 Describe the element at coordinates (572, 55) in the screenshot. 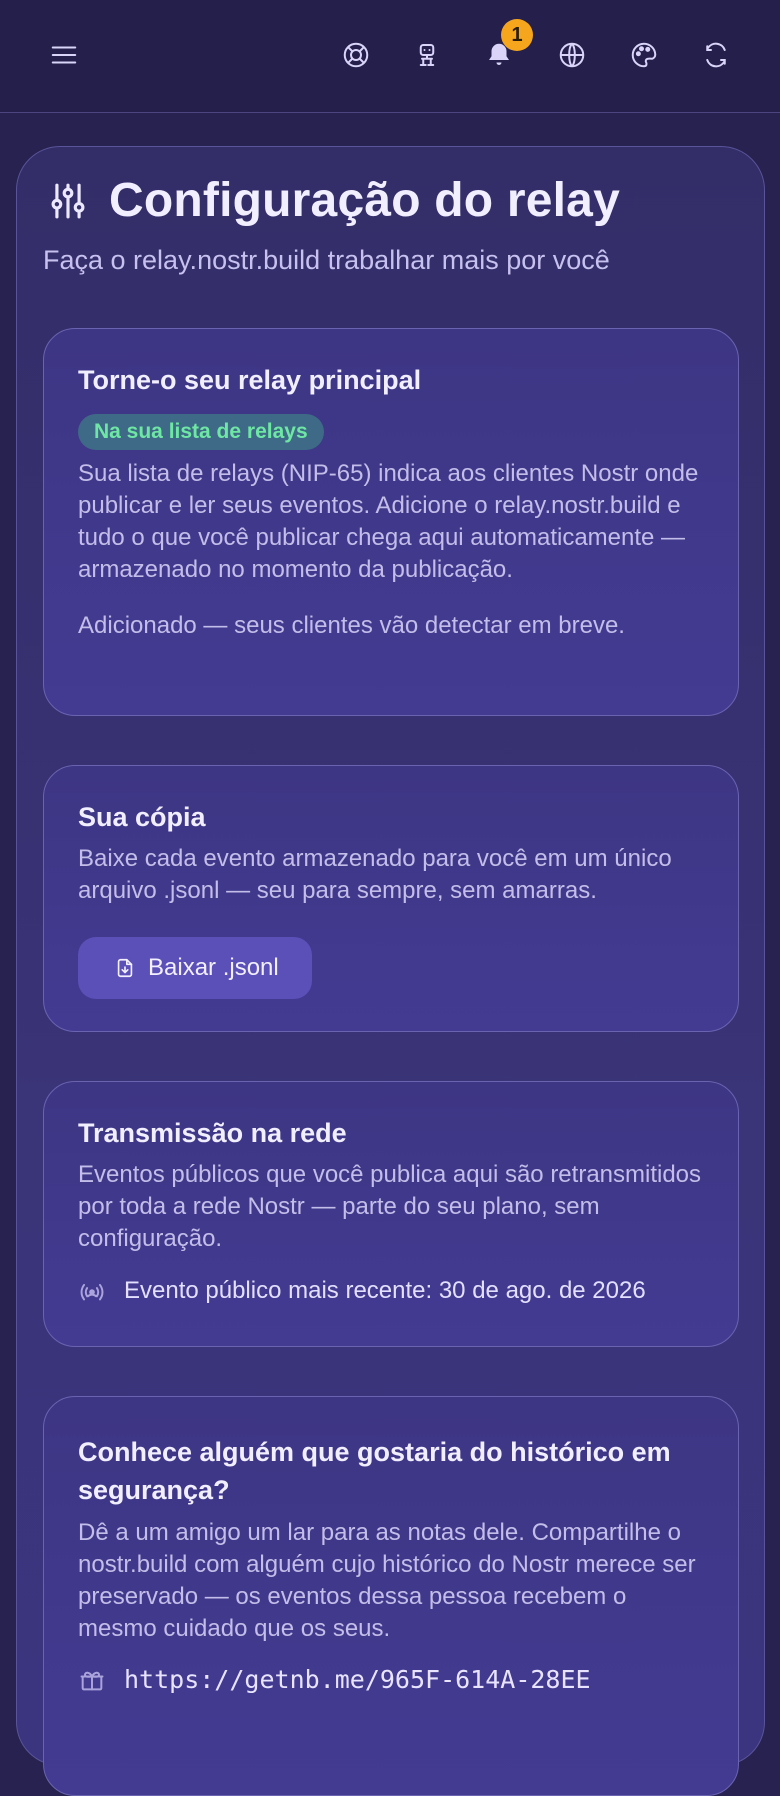

I see `globe-icon` at that location.